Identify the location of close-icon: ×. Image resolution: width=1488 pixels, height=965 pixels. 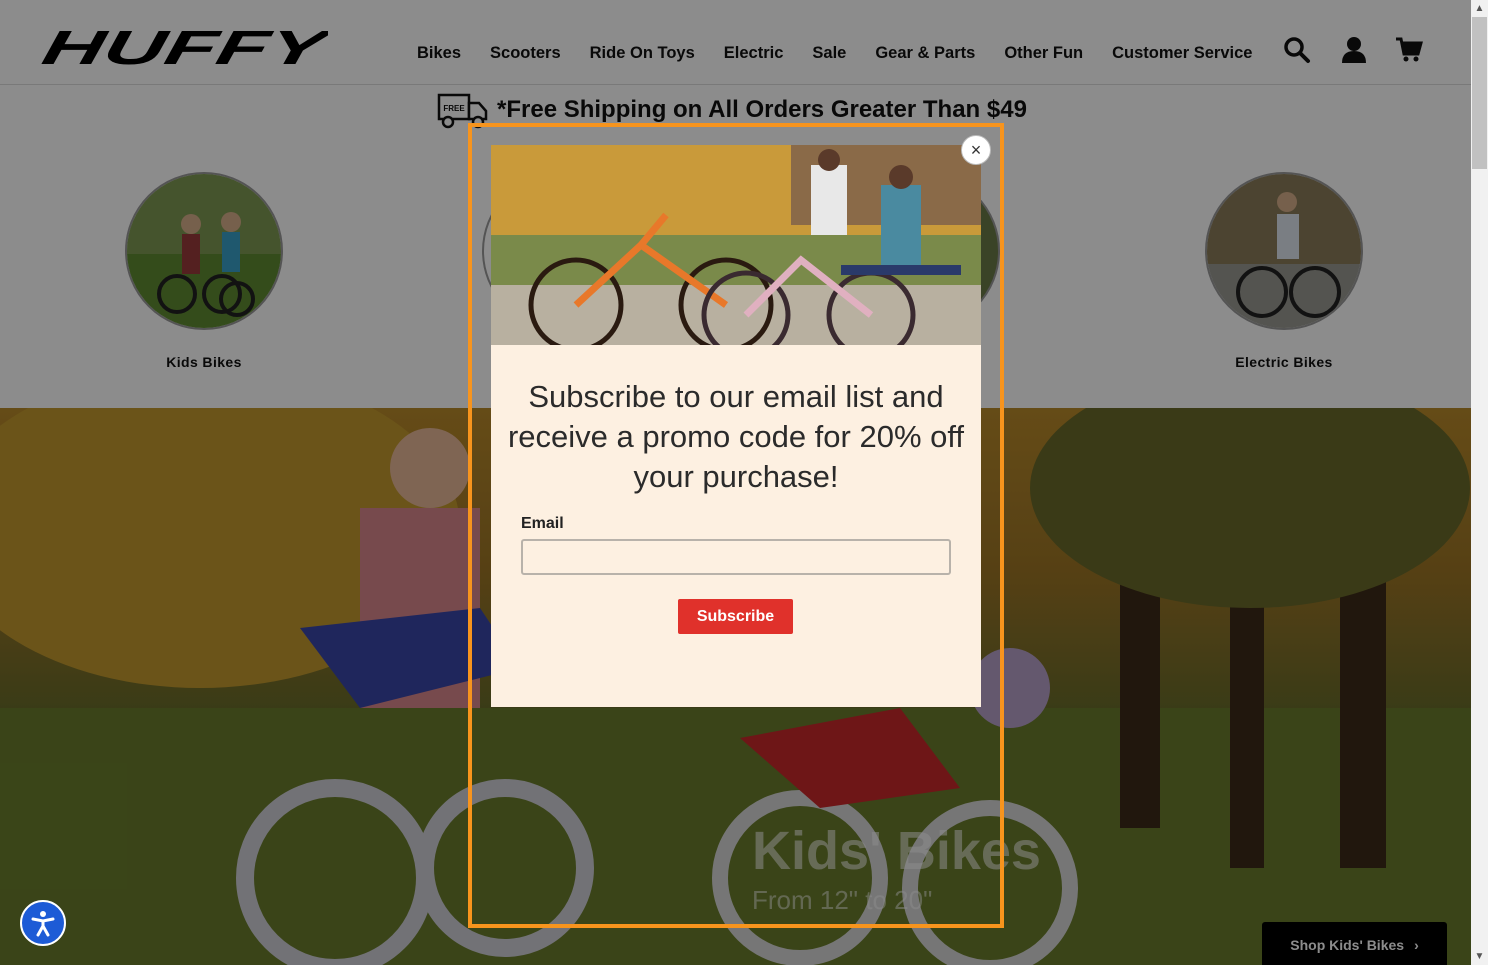
(976, 150).